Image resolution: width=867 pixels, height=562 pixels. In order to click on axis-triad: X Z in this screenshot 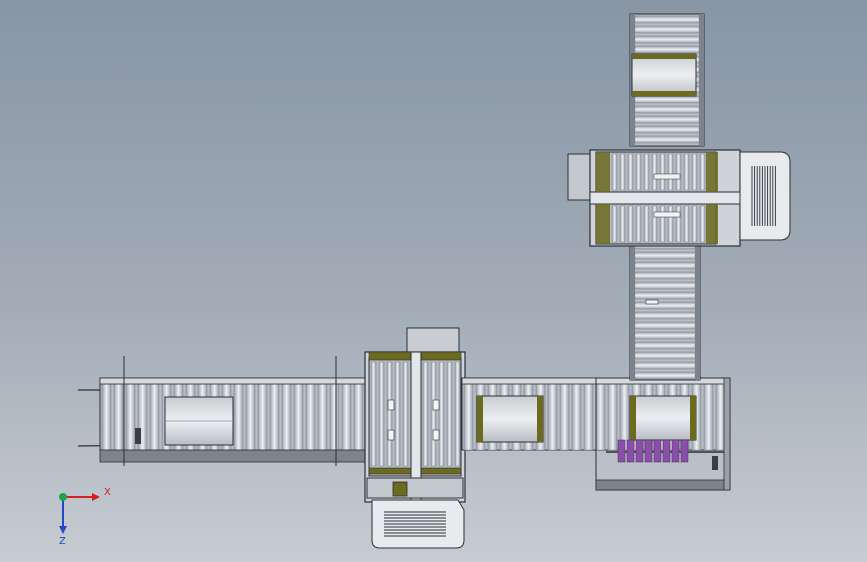, I will do `click(85, 517)`.